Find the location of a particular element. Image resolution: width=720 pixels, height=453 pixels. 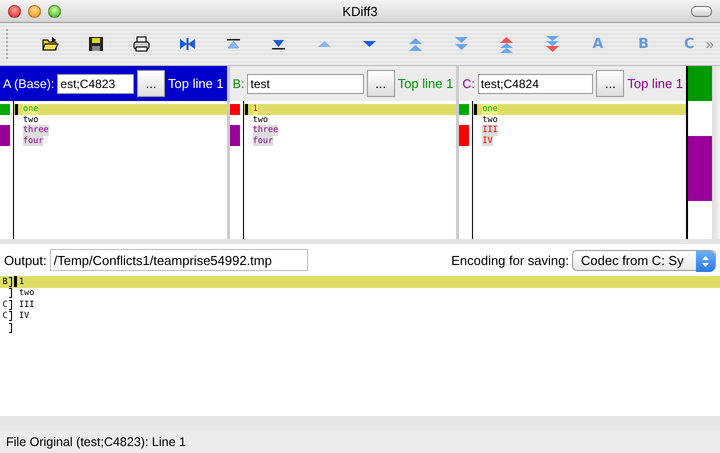

zoom-button is located at coordinates (54, 11).